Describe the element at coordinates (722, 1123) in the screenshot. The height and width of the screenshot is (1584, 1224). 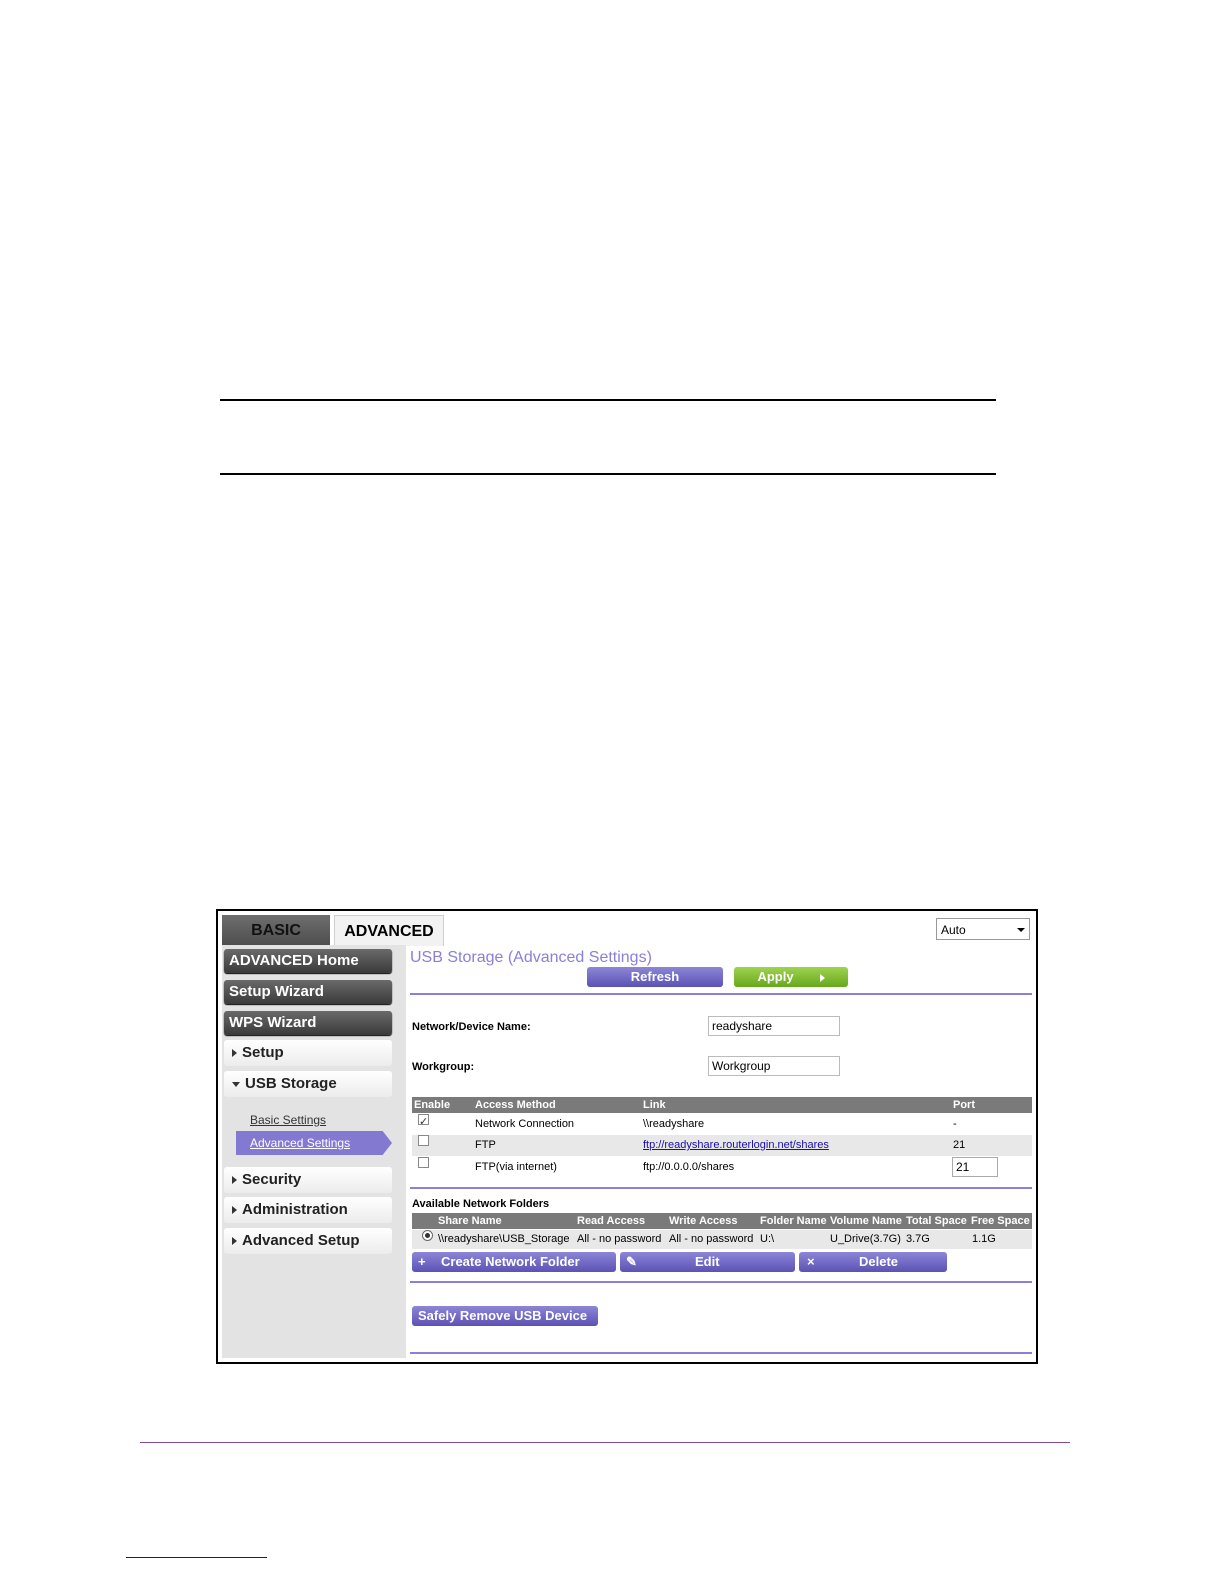
I see `table-row: Network Connection \\readyshare -` at that location.